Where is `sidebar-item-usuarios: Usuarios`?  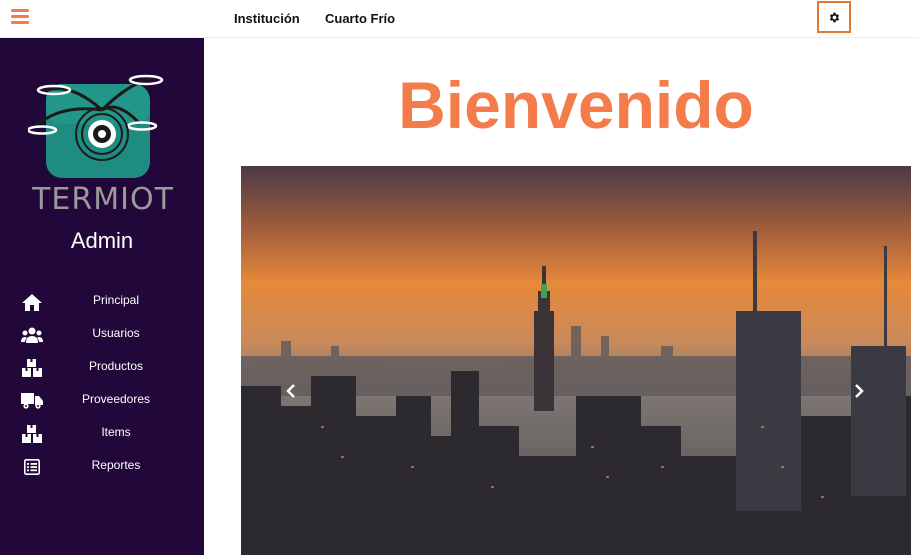 sidebar-item-usuarios: Usuarios is located at coordinates (102, 337).